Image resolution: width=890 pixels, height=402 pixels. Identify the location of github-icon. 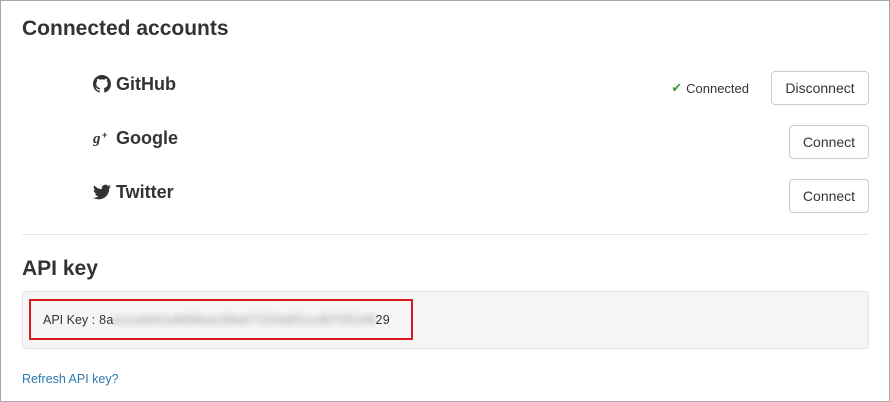
(102, 84).